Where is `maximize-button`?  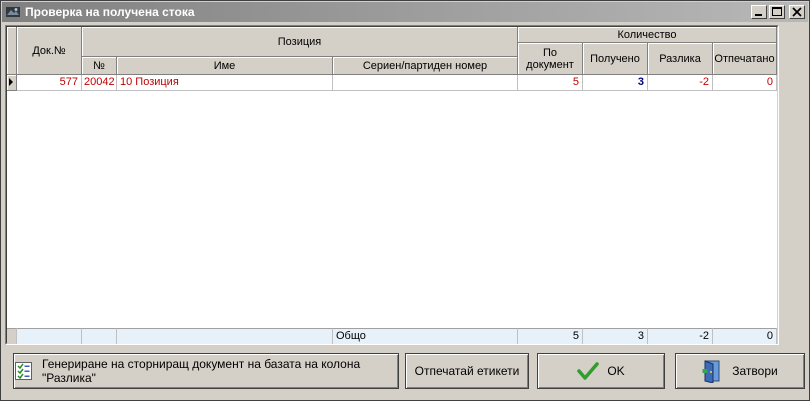 maximize-button is located at coordinates (777, 12).